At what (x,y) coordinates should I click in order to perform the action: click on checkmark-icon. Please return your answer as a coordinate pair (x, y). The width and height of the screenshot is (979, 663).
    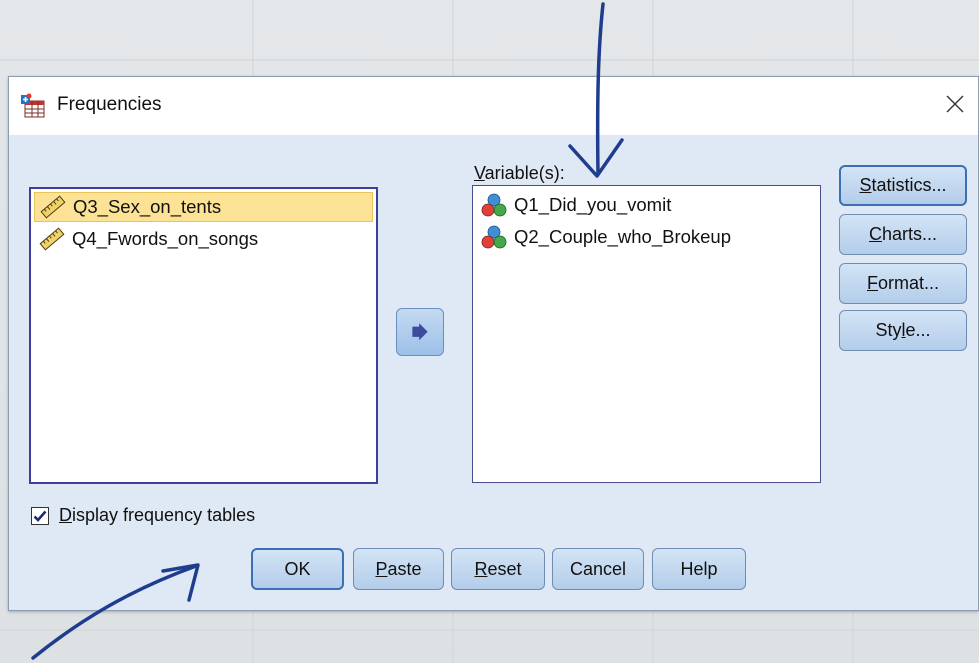
    Looking at the image, I should click on (40, 516).